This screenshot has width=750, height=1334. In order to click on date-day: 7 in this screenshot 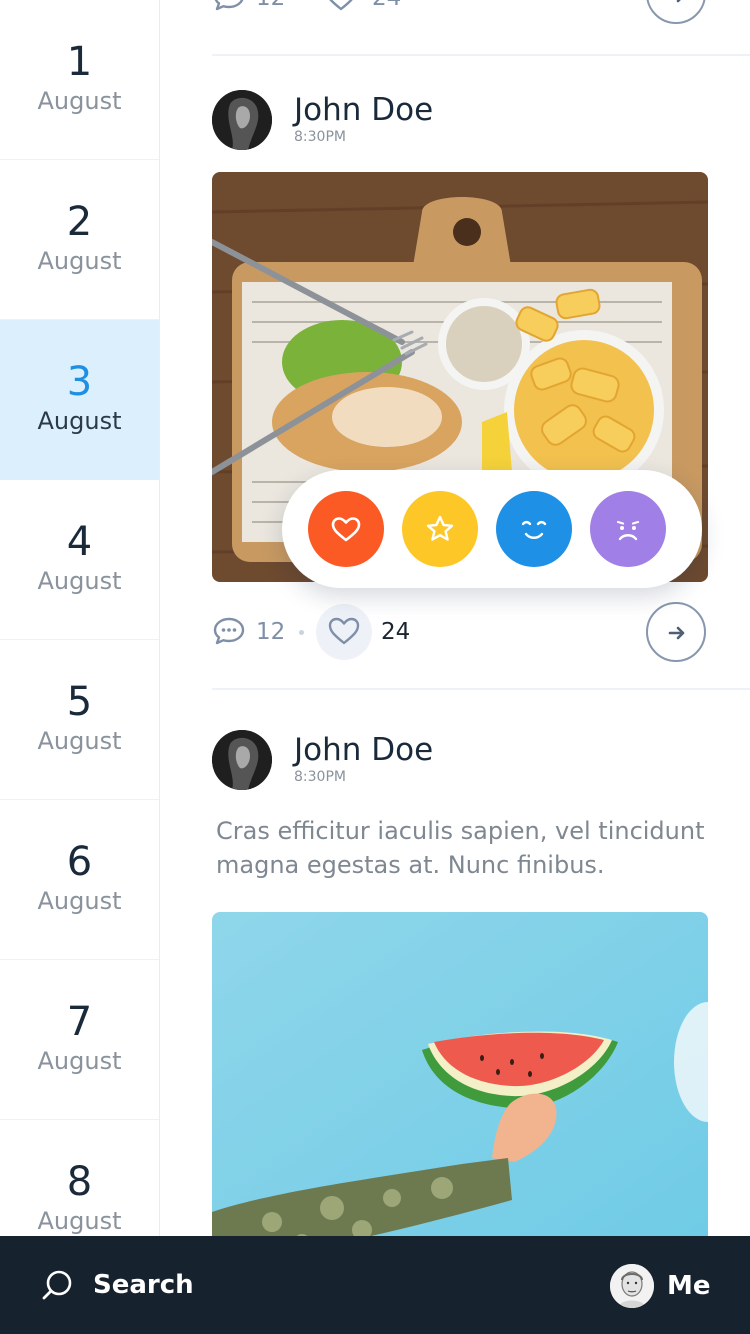, I will do `click(79, 1022)`.